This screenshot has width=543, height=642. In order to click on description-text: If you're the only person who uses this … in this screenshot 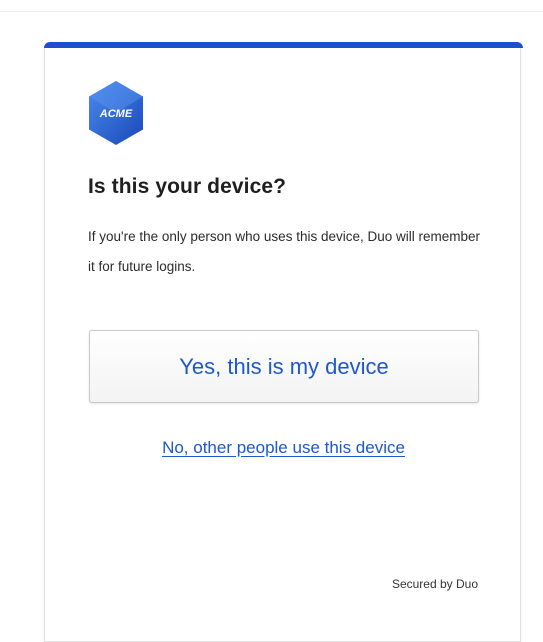, I will do `click(284, 251)`.